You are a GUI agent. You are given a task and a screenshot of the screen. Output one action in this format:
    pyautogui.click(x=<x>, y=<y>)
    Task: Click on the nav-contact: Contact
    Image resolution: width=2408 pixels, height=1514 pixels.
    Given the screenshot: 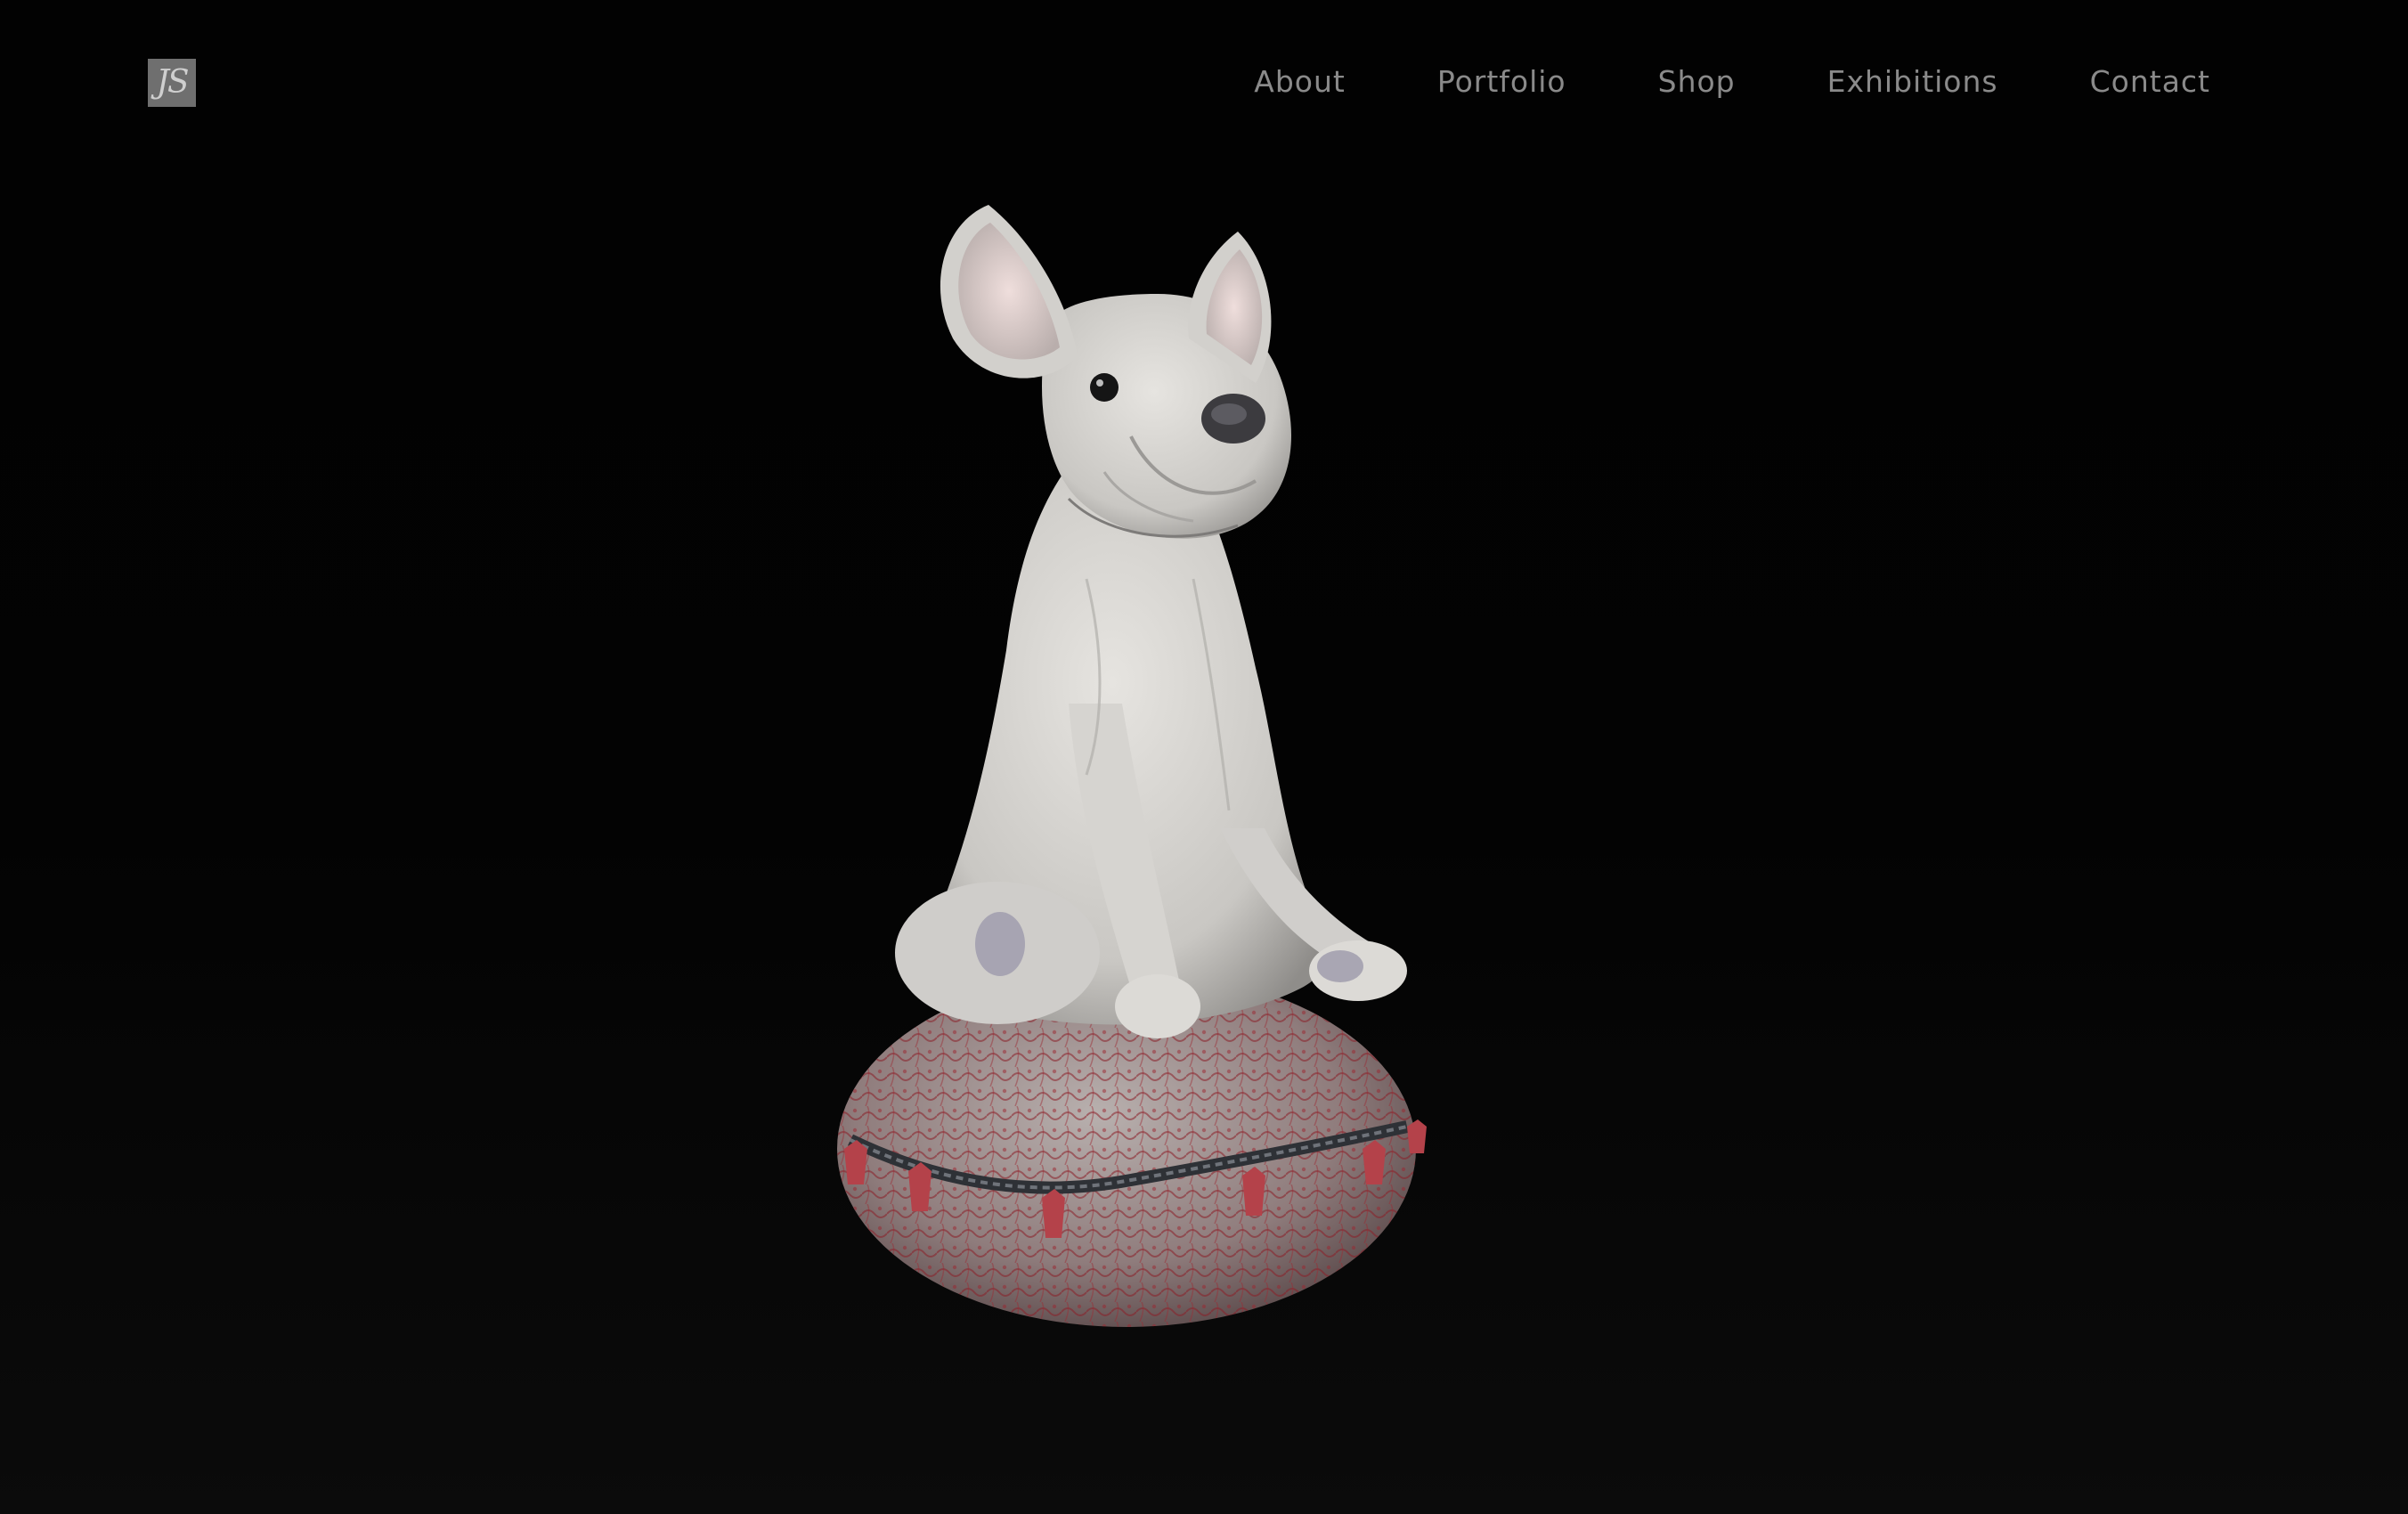 What is the action you would take?
    pyautogui.click(x=2150, y=81)
    